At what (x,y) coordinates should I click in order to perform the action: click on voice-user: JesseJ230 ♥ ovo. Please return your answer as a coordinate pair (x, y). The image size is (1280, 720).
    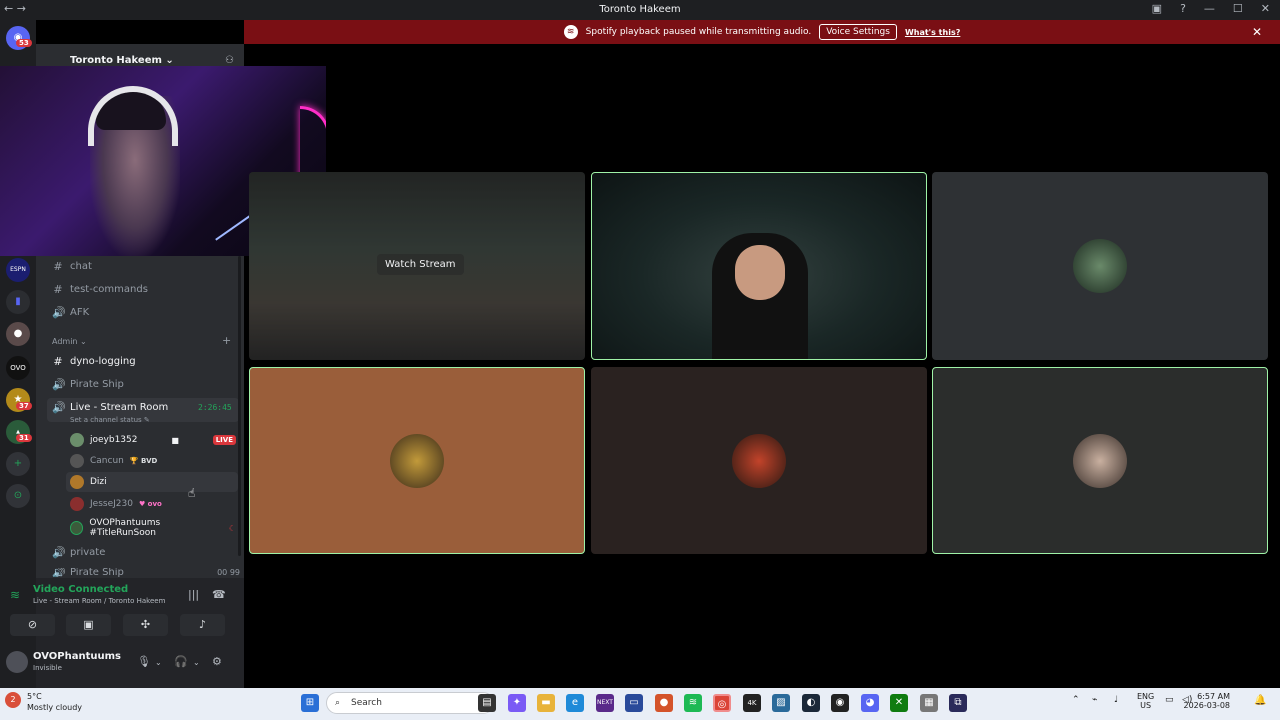
    Looking at the image, I should click on (153, 504).